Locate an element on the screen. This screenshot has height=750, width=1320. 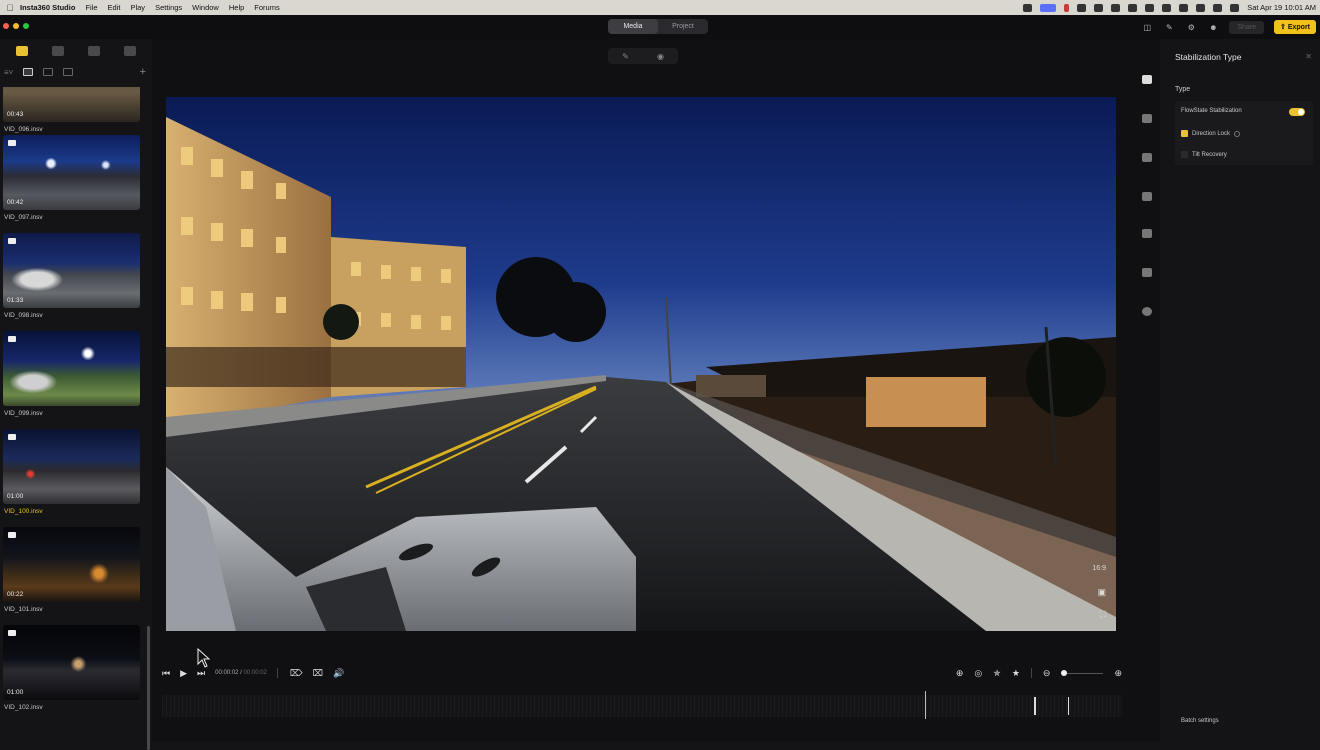
settings-icon: ⚙ is located at coordinates (1191, 27).